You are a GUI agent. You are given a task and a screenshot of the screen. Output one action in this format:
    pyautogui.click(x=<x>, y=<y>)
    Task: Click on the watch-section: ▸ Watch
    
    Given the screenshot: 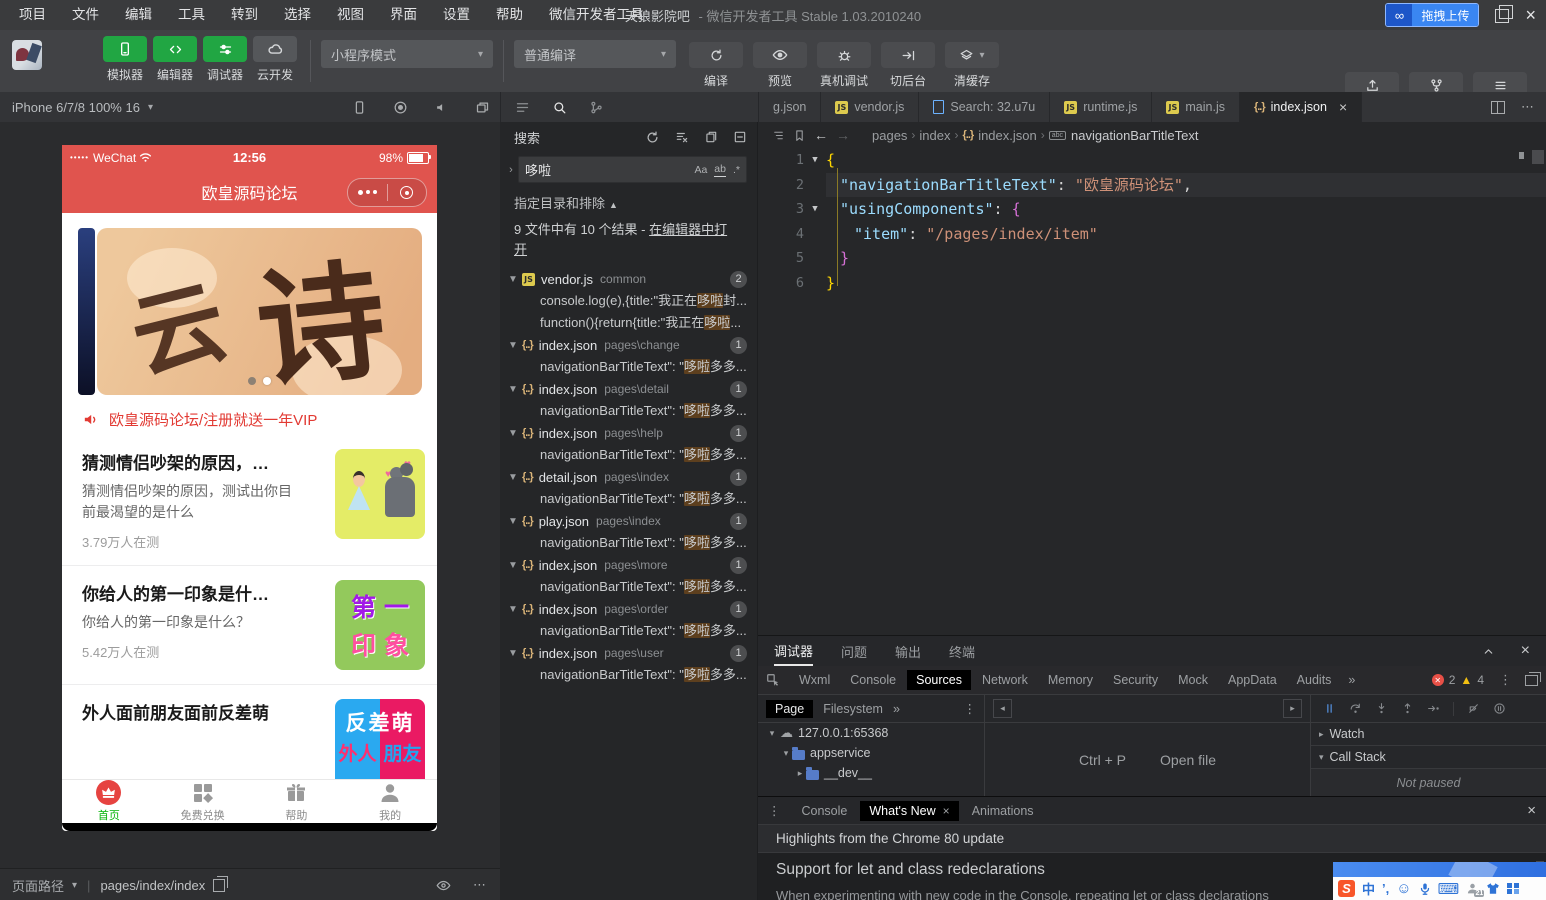 What is the action you would take?
    pyautogui.click(x=1428, y=734)
    